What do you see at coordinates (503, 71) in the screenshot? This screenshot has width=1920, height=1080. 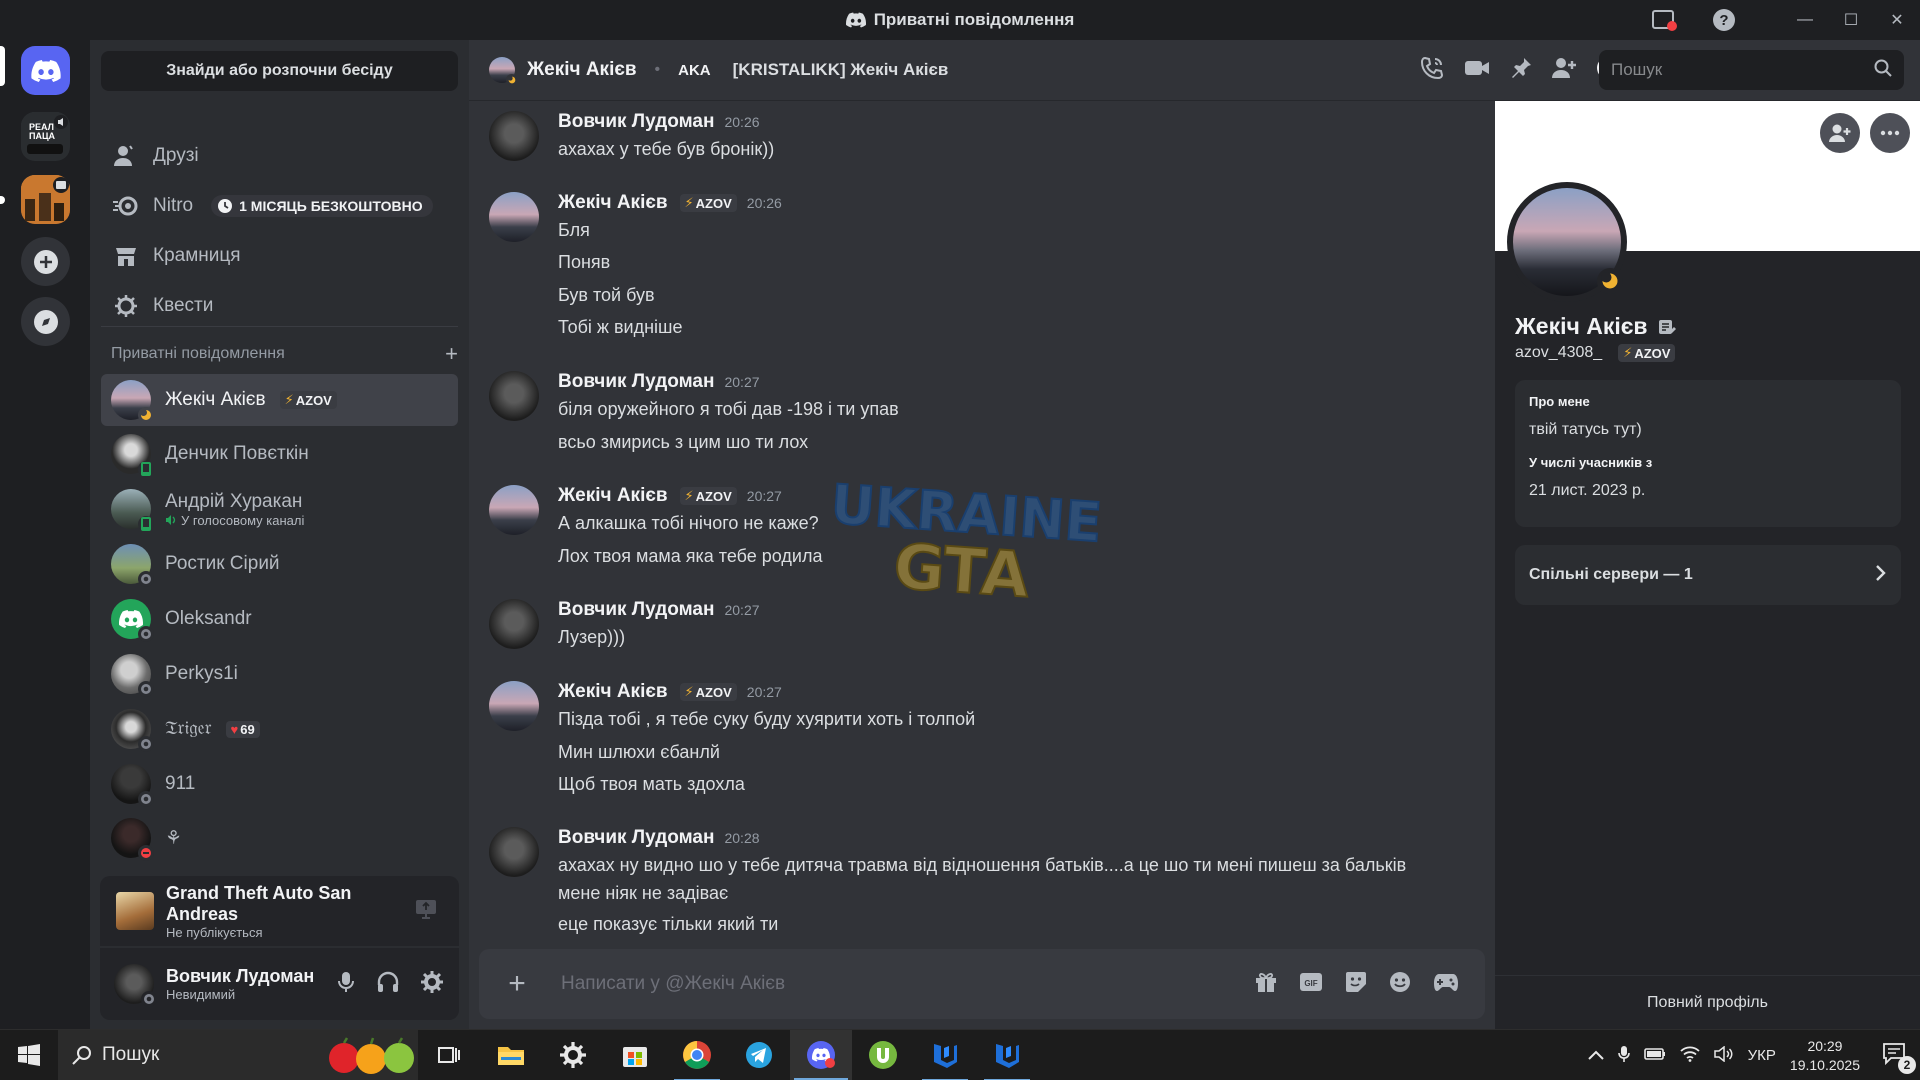 I see `header-avatar` at bounding box center [503, 71].